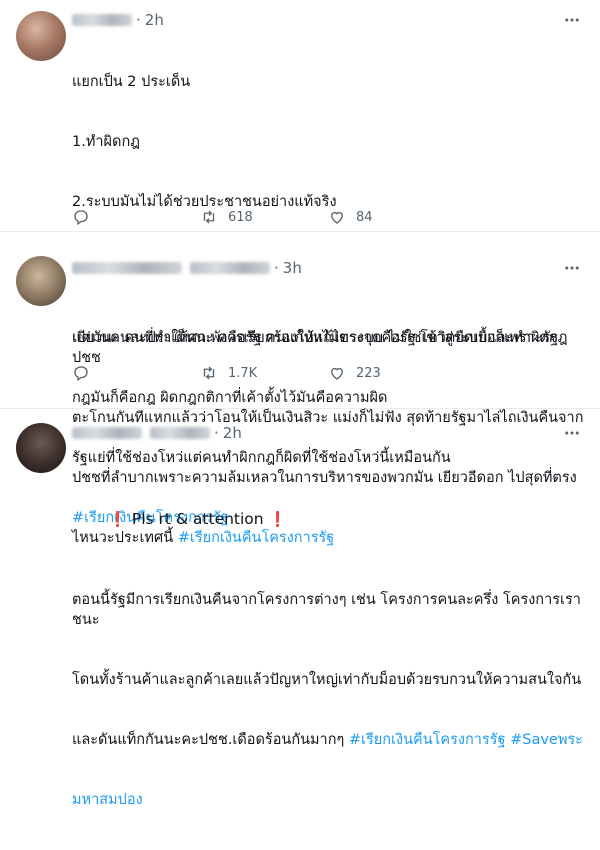  Describe the element at coordinates (292, 268) in the screenshot. I see `timestamp: 3h` at that location.